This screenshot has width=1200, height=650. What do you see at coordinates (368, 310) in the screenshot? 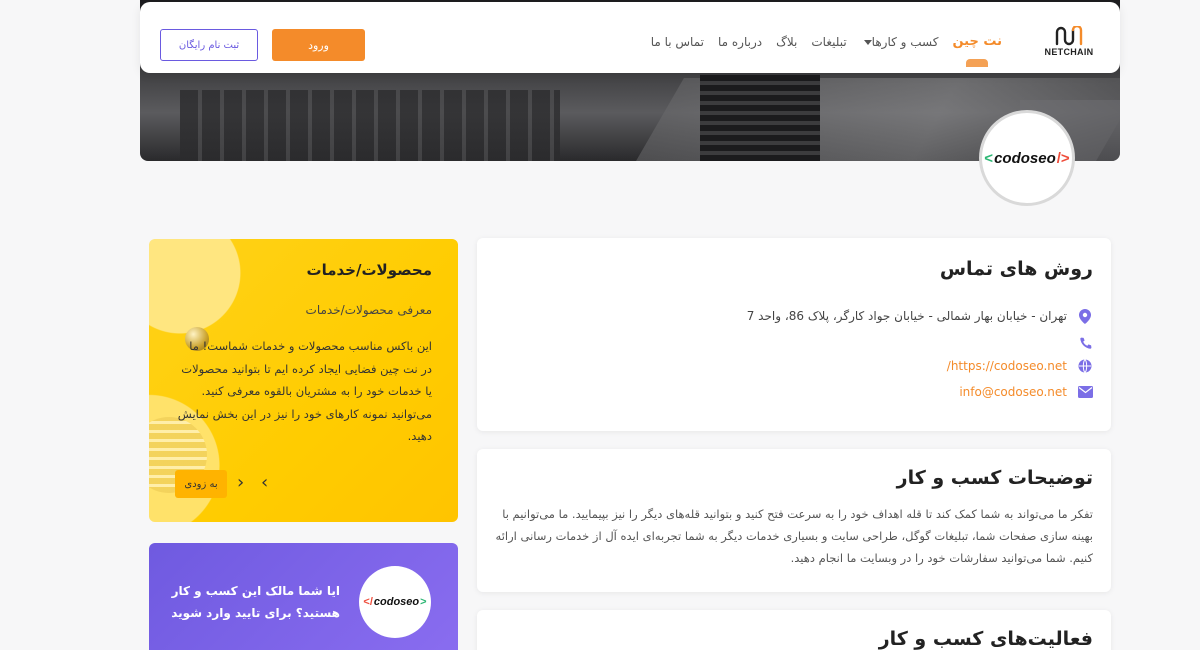
I see `products-subtitle: معرفی محصولات/خدمات` at bounding box center [368, 310].